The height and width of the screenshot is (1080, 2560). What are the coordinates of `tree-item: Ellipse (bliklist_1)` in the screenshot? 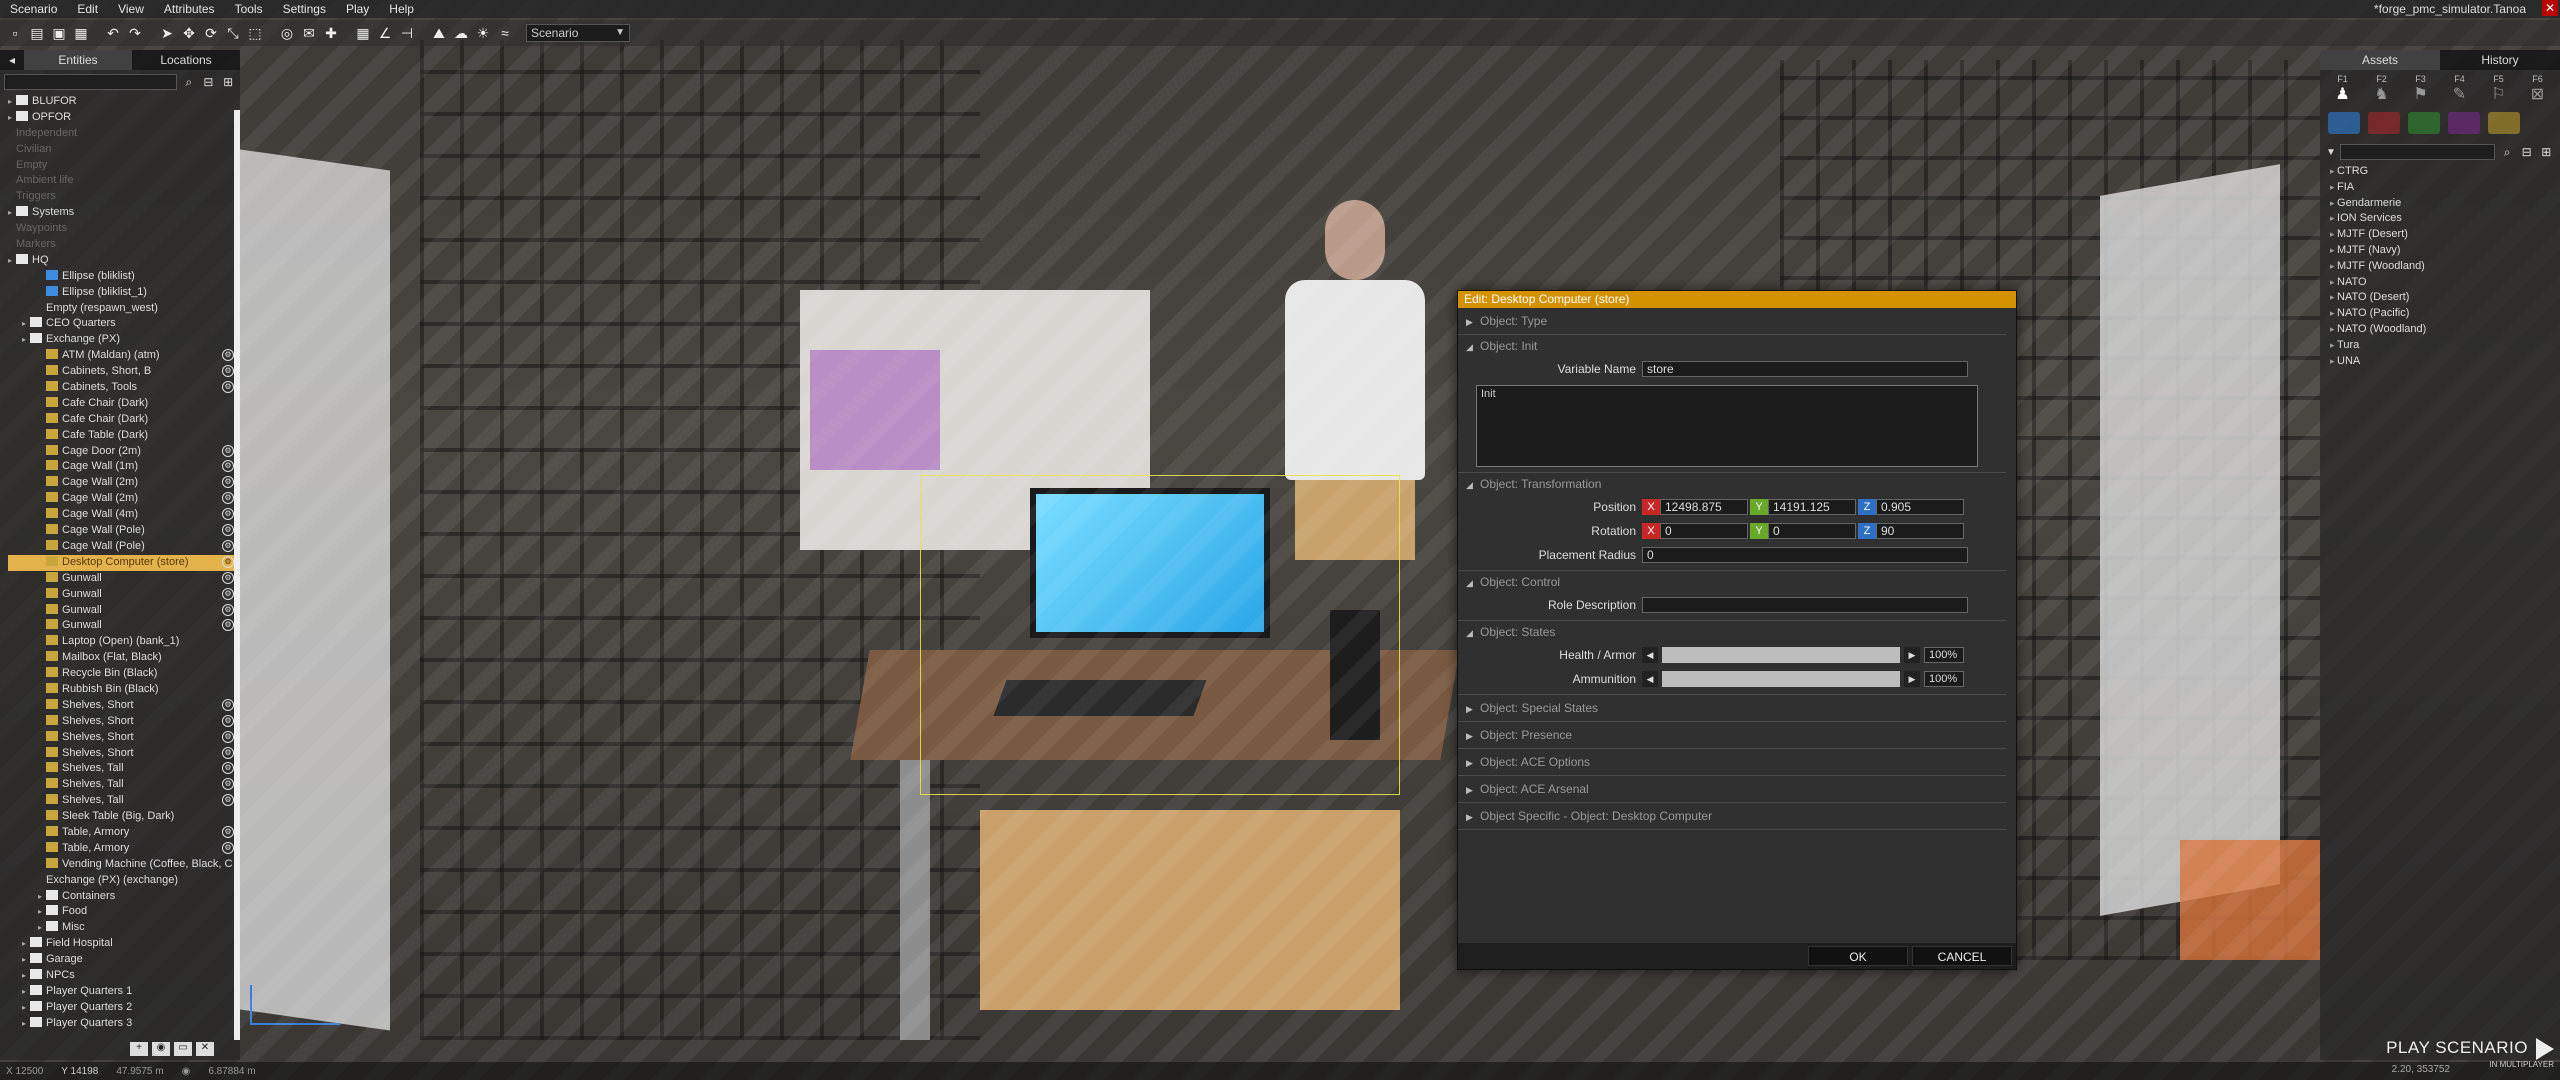 It's located at (124, 293).